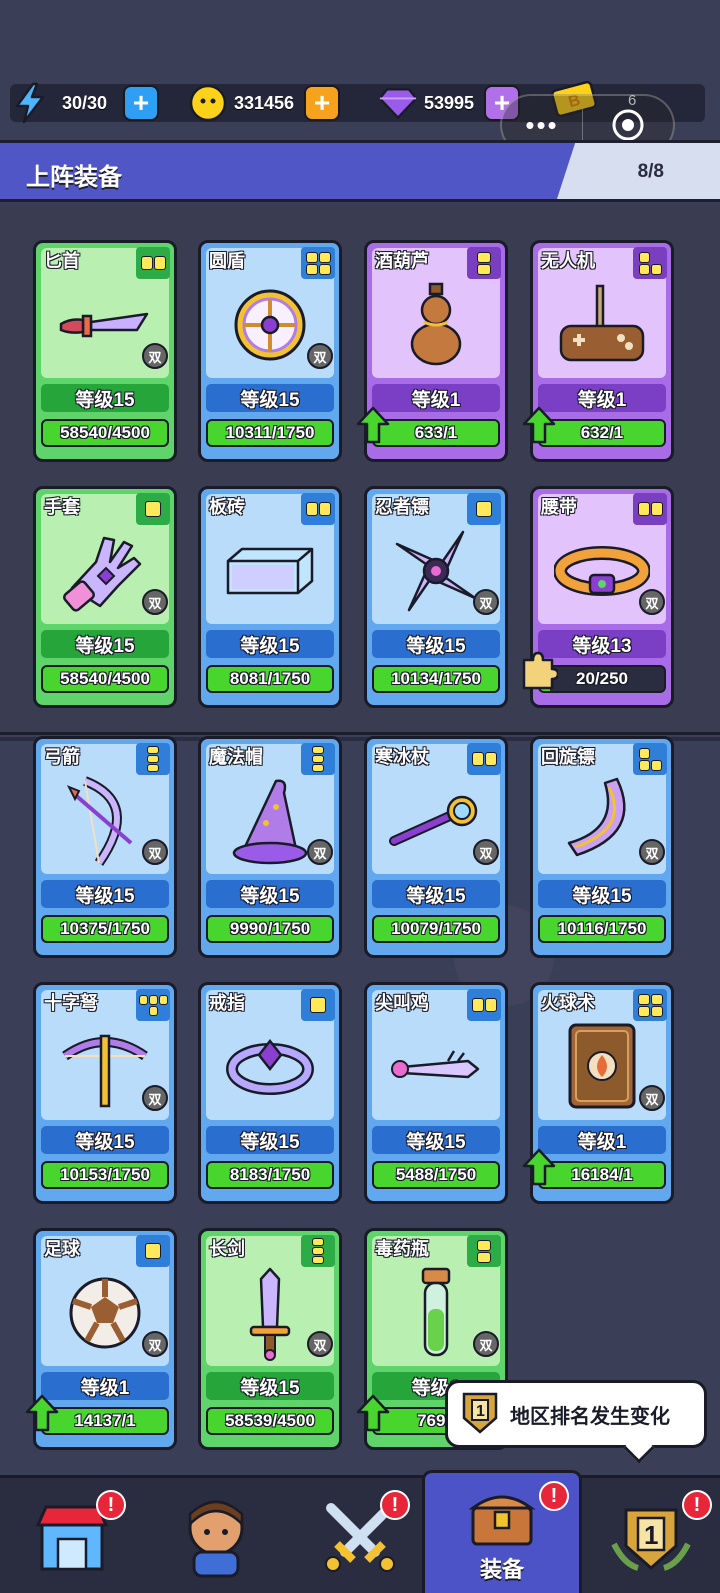  Describe the element at coordinates (602, 847) in the screenshot. I see `equipment-card: 回旋镖 双 等级15 10116/1750` at that location.